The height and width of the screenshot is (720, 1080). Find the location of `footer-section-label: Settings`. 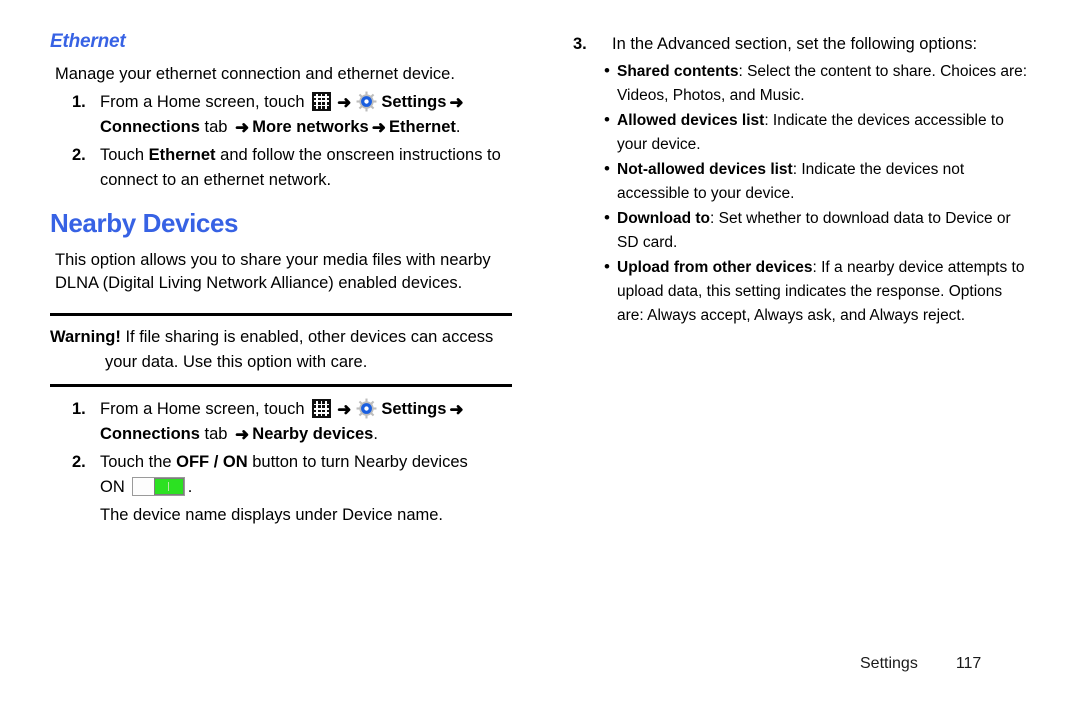

footer-section-label: Settings is located at coordinates (889, 663).